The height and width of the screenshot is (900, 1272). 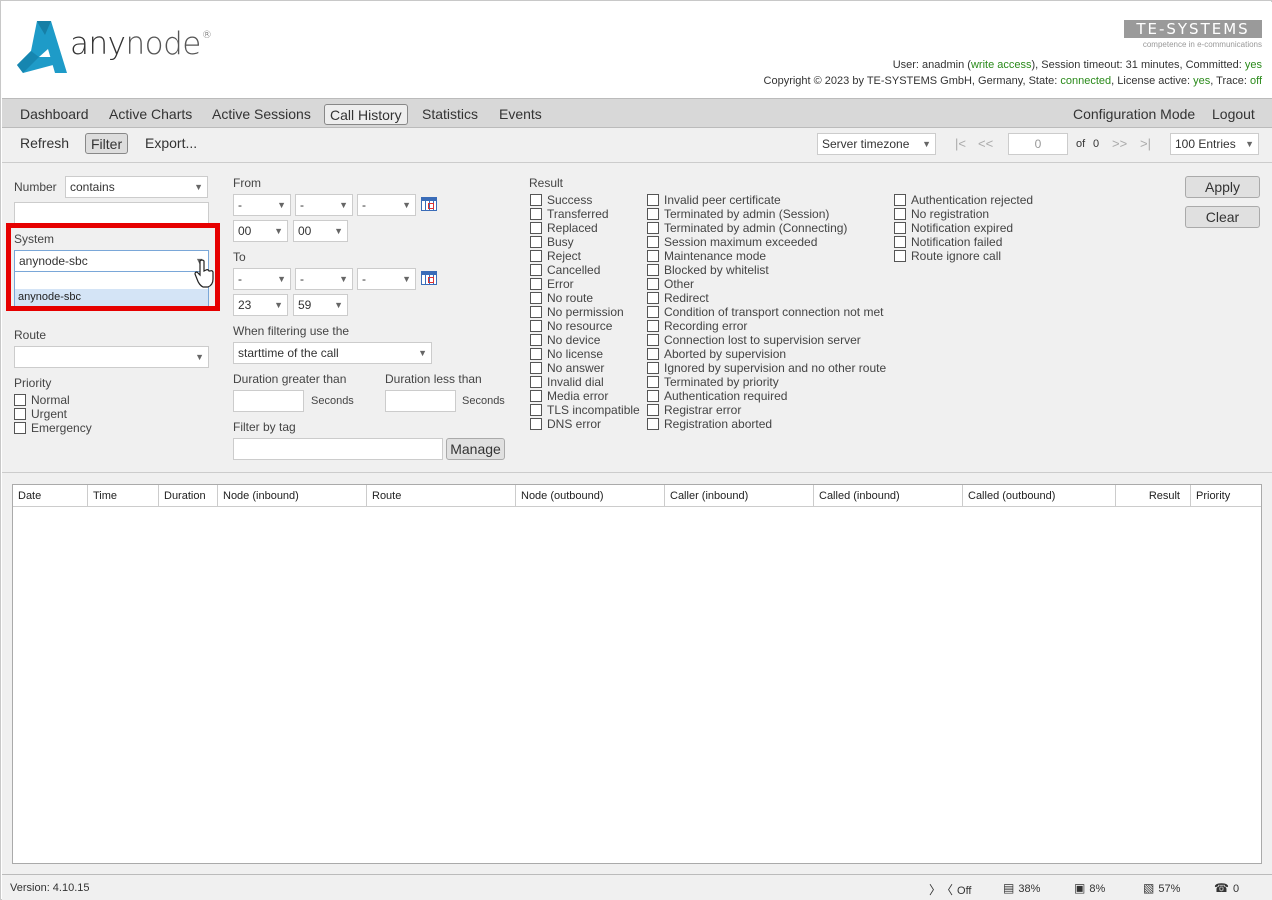 What do you see at coordinates (552, 285) in the screenshot?
I see `result-error-checkbox: Error` at bounding box center [552, 285].